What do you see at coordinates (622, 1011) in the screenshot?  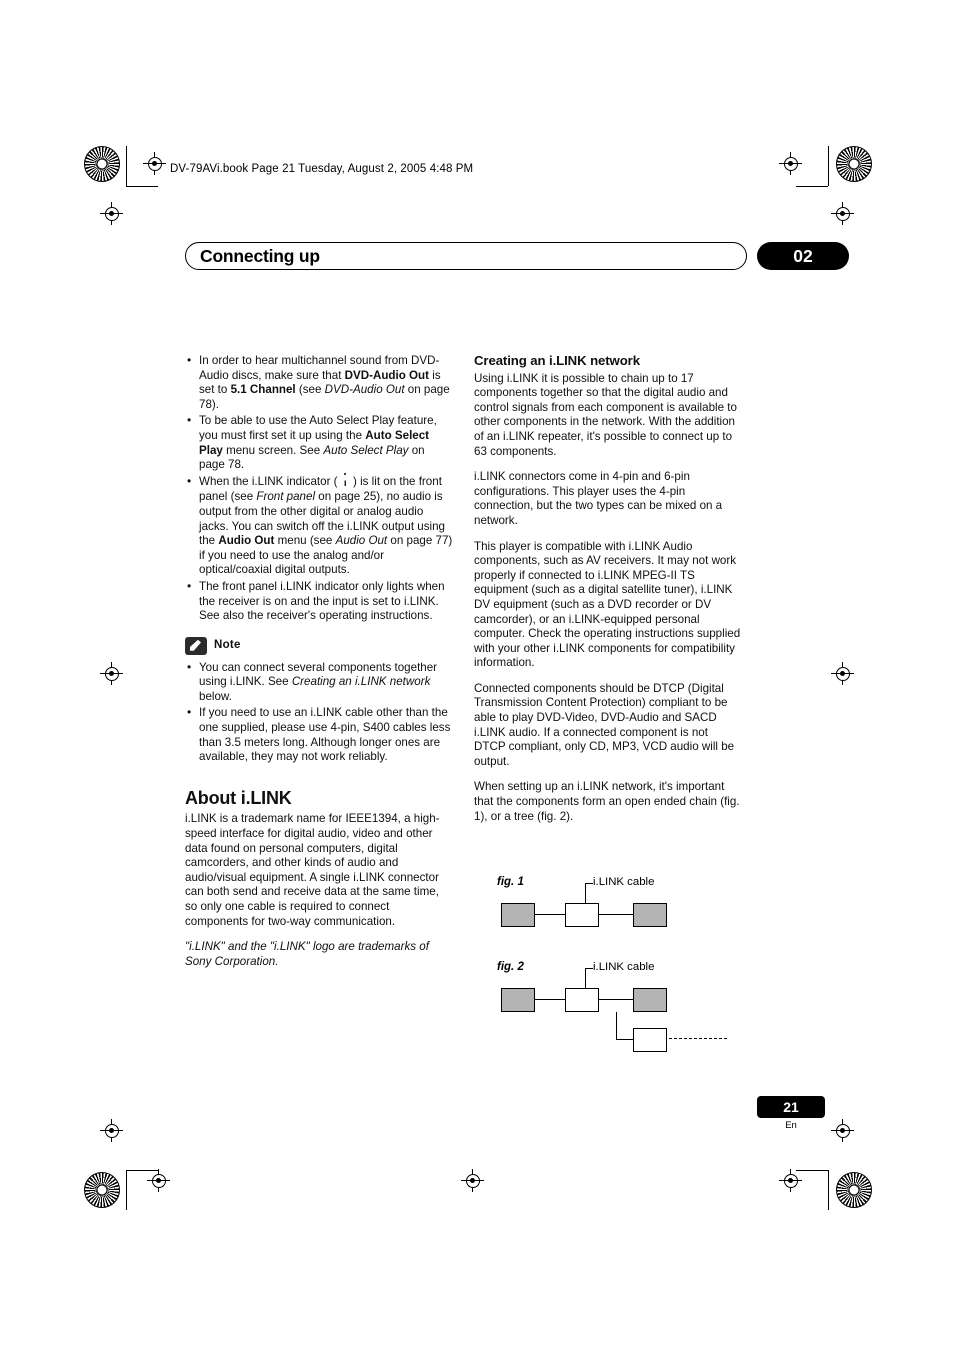 I see `figure-2: fig. 2 i.LINK cable` at bounding box center [622, 1011].